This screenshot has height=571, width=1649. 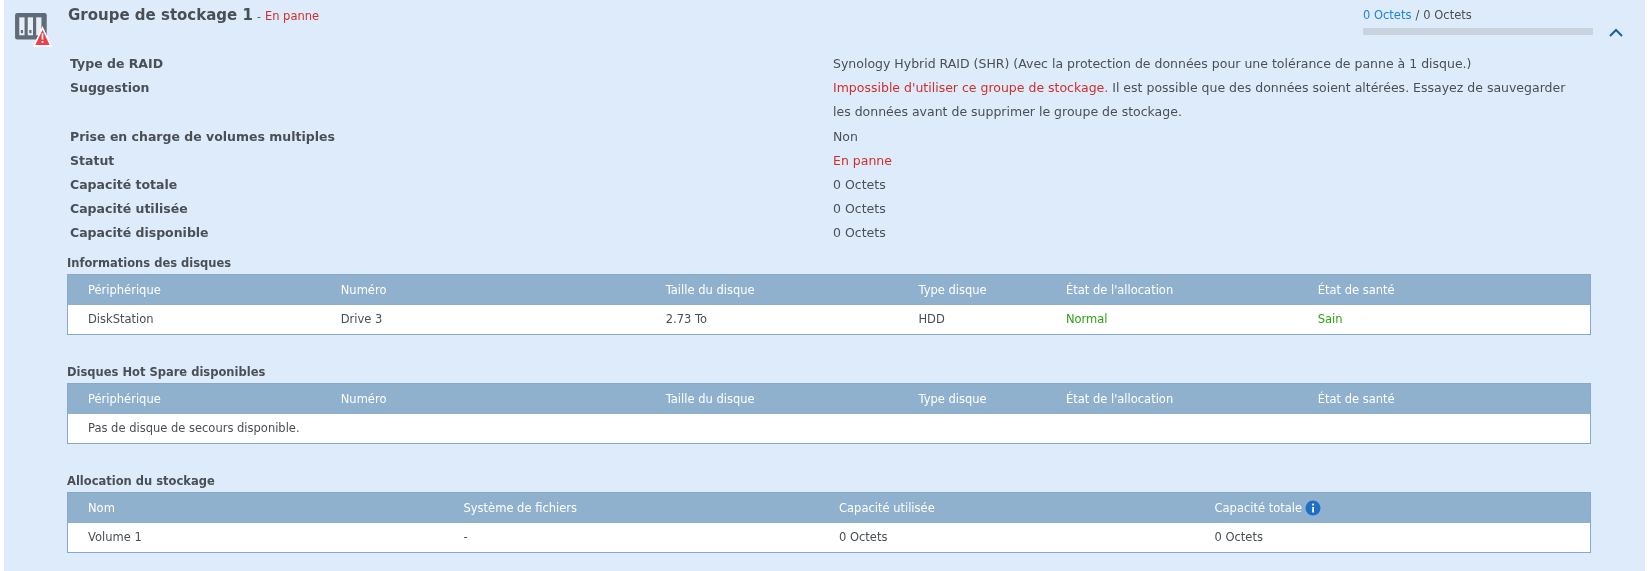 What do you see at coordinates (520, 507) in the screenshot?
I see `column-header: Système de fichiers` at bounding box center [520, 507].